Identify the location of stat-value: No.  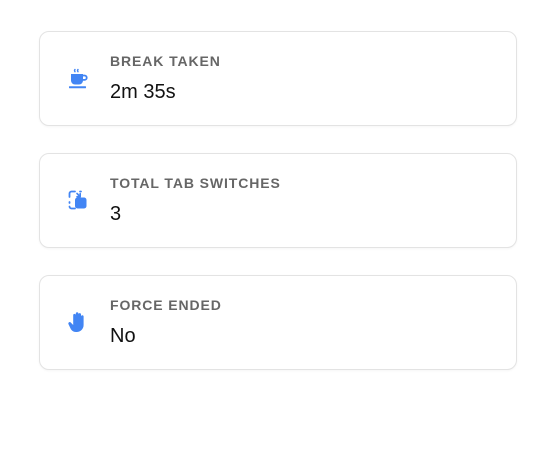
(123, 336).